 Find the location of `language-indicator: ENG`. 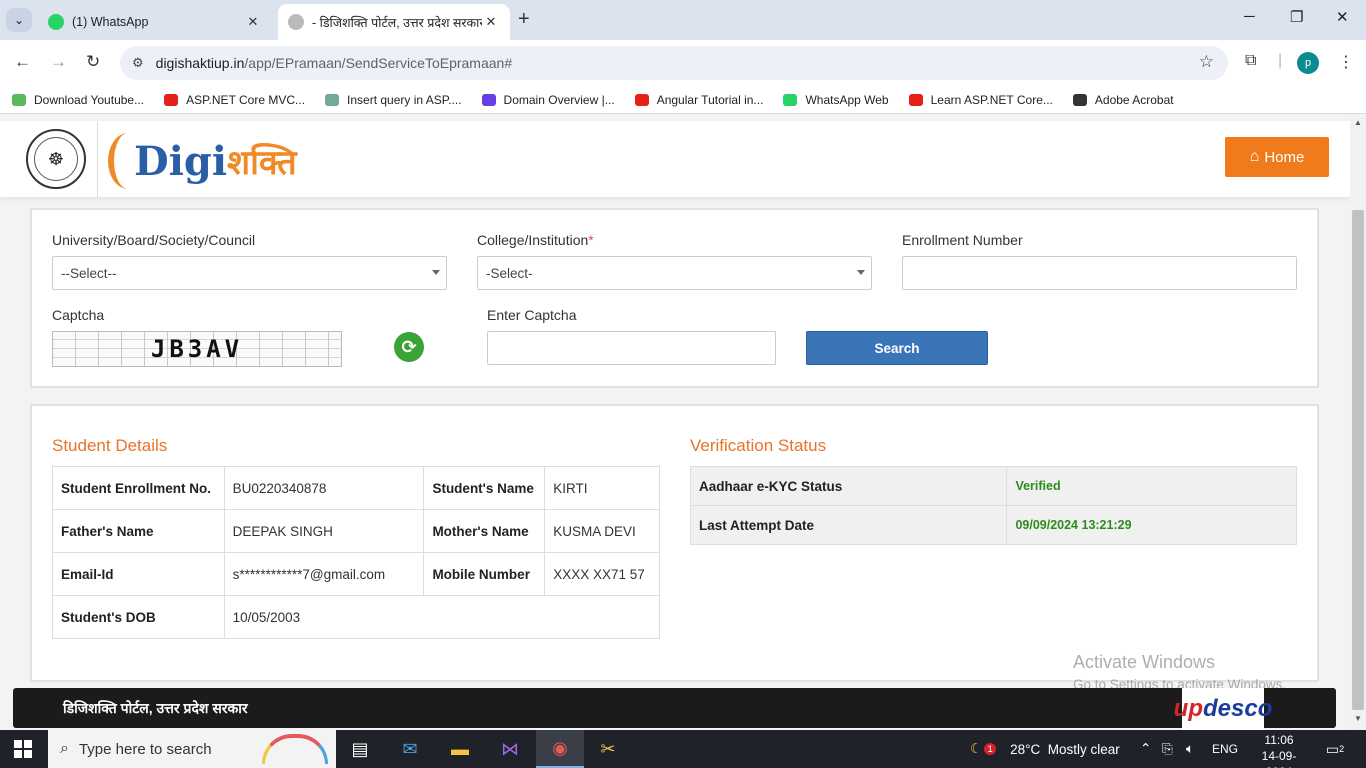

language-indicator: ENG is located at coordinates (1225, 749).